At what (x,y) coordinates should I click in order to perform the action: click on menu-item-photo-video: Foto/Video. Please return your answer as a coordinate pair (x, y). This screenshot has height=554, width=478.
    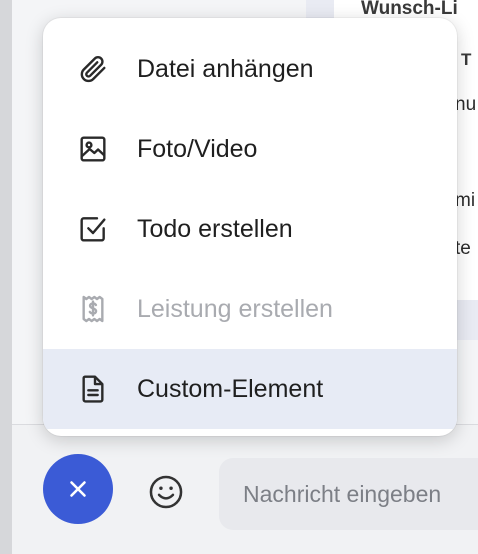
    Looking at the image, I should click on (250, 149).